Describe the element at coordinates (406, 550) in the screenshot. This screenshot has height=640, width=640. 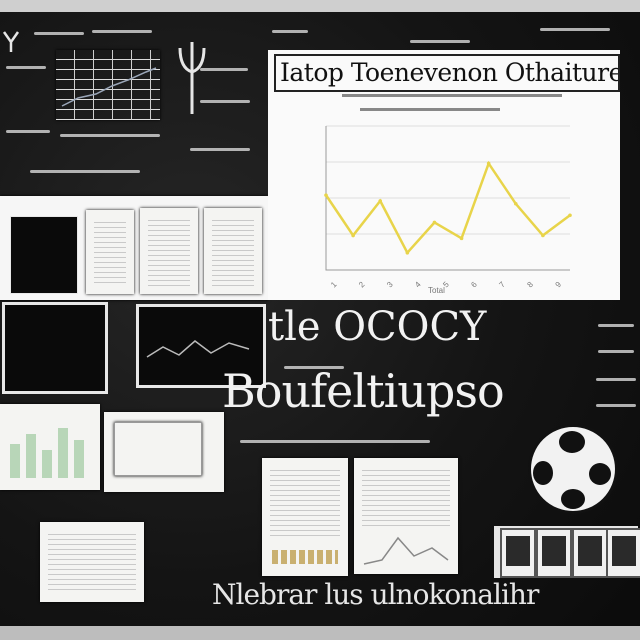
I see `report-plot` at that location.